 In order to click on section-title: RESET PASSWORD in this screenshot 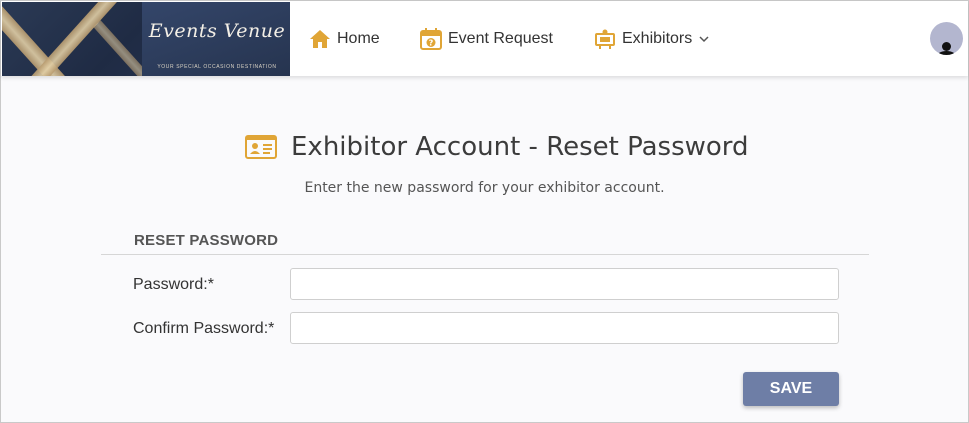, I will do `click(206, 240)`.